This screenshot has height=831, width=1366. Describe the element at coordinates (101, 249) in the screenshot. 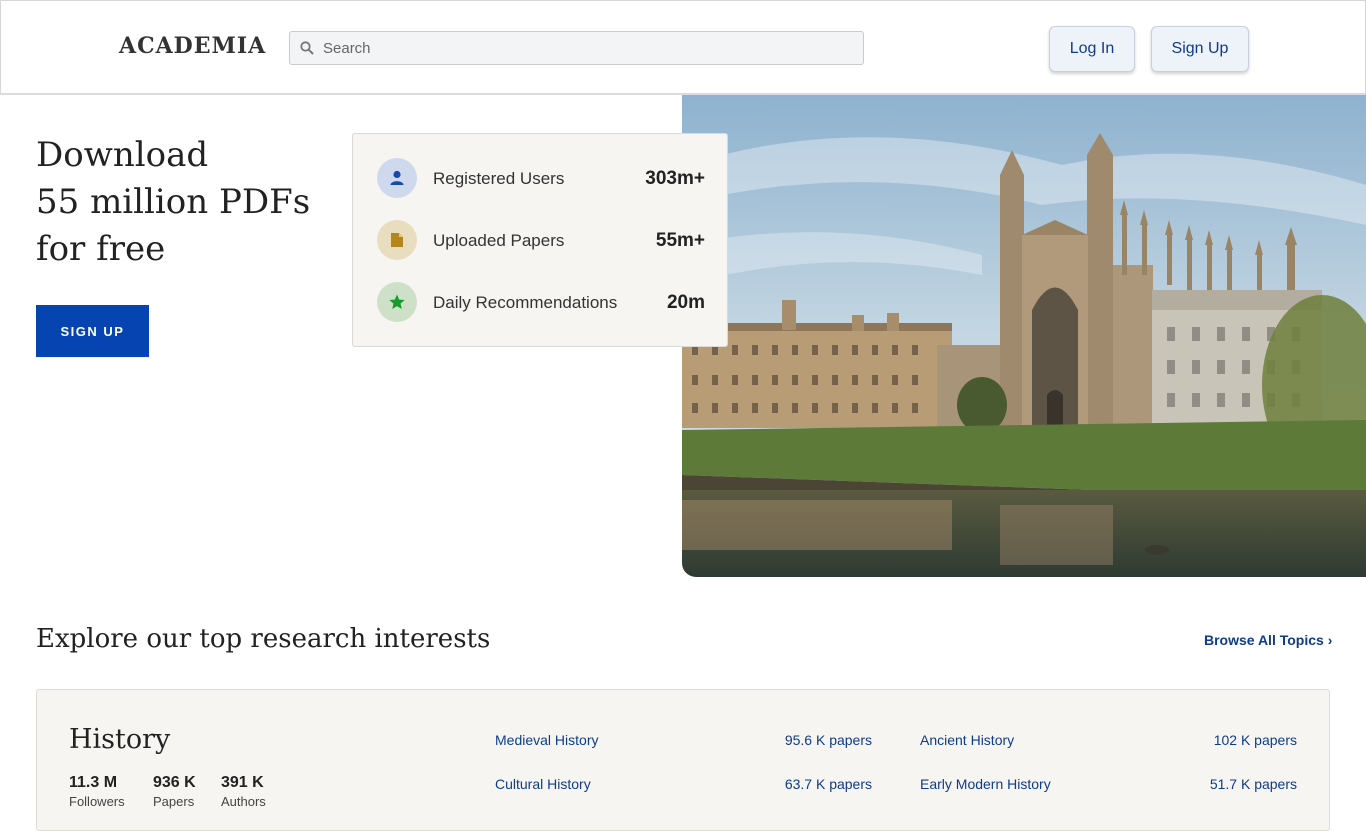

I see `hero-title-line: for free` at that location.